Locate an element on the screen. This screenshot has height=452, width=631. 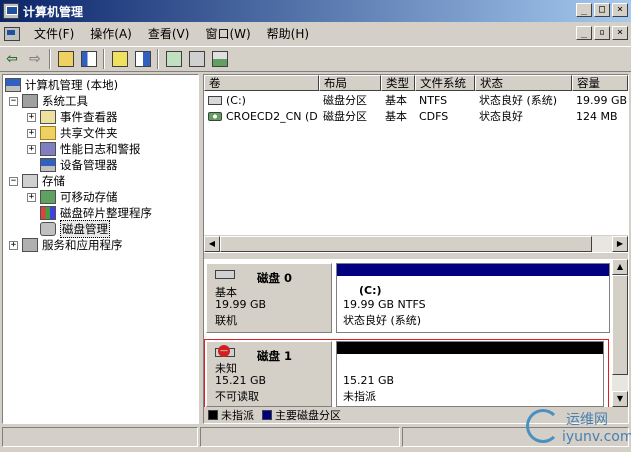
tree-item-removable-storage: + 可移动存储 is located at coordinates (72, 197).